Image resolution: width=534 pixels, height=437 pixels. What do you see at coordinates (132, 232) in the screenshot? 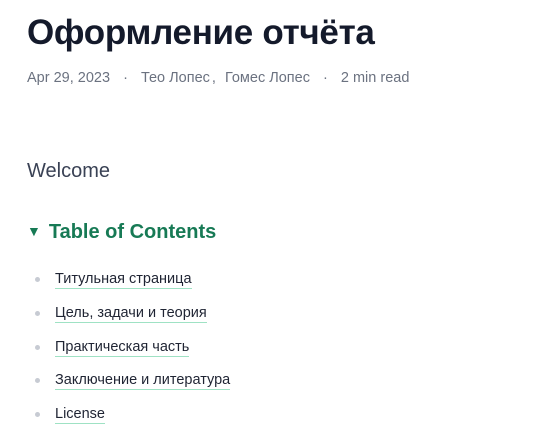
I see `toc-title: Table of Contents` at bounding box center [132, 232].